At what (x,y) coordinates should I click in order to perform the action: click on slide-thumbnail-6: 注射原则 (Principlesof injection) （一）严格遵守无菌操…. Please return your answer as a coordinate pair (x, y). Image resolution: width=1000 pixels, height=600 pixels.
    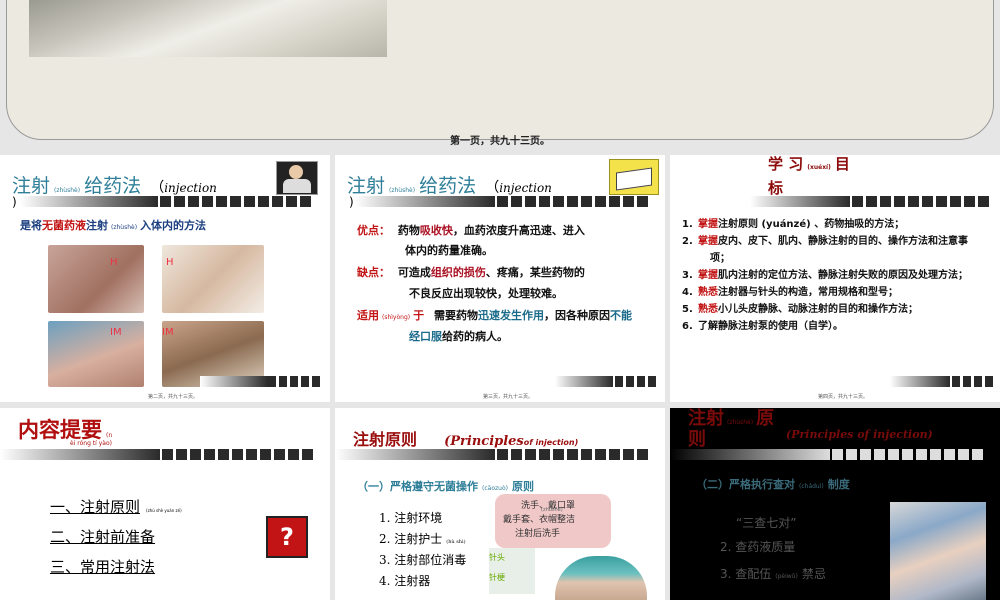
    Looking at the image, I should click on (500, 504).